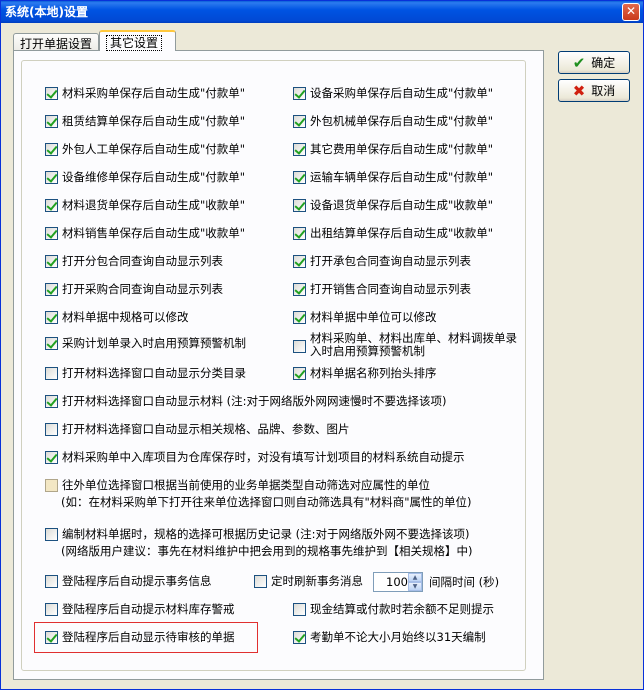  I want to click on option-material-return-receipt: 材料退货单保存后自动生成"收款单", so click(145, 205).